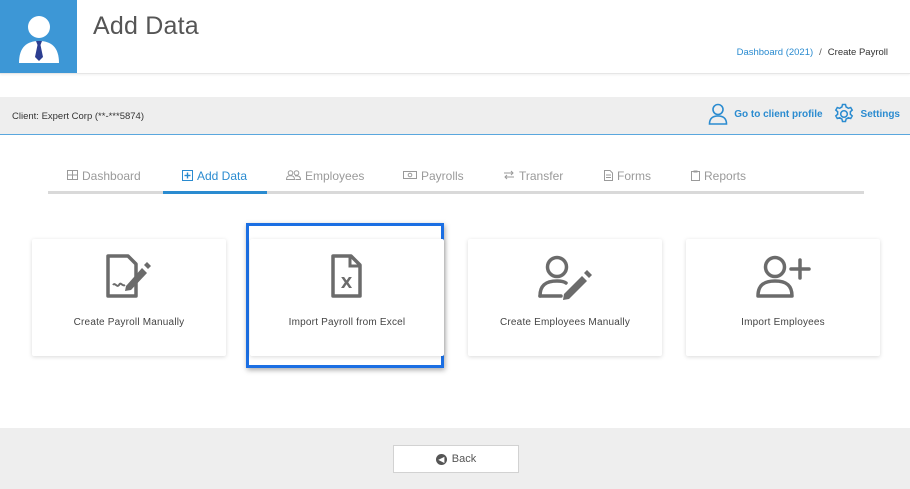 The width and height of the screenshot is (910, 489). Describe the element at coordinates (442, 176) in the screenshot. I see `tab-label: Payrolls` at that location.